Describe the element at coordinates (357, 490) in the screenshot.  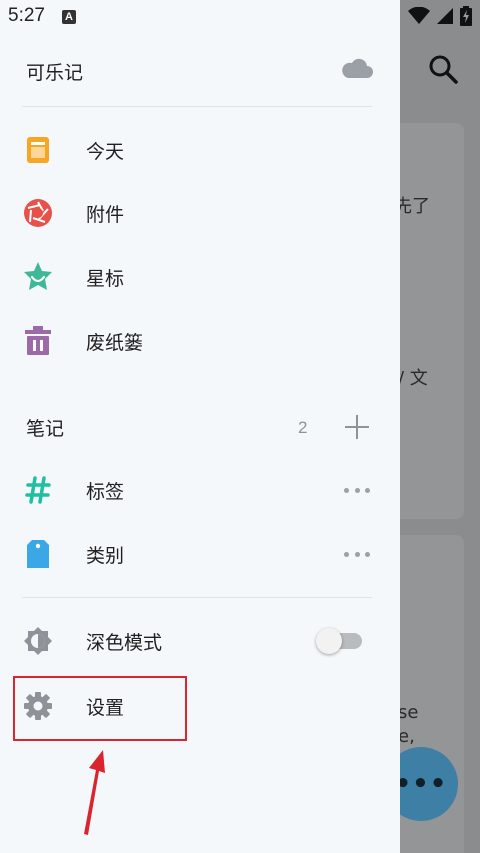
I see `tags-more-button` at that location.